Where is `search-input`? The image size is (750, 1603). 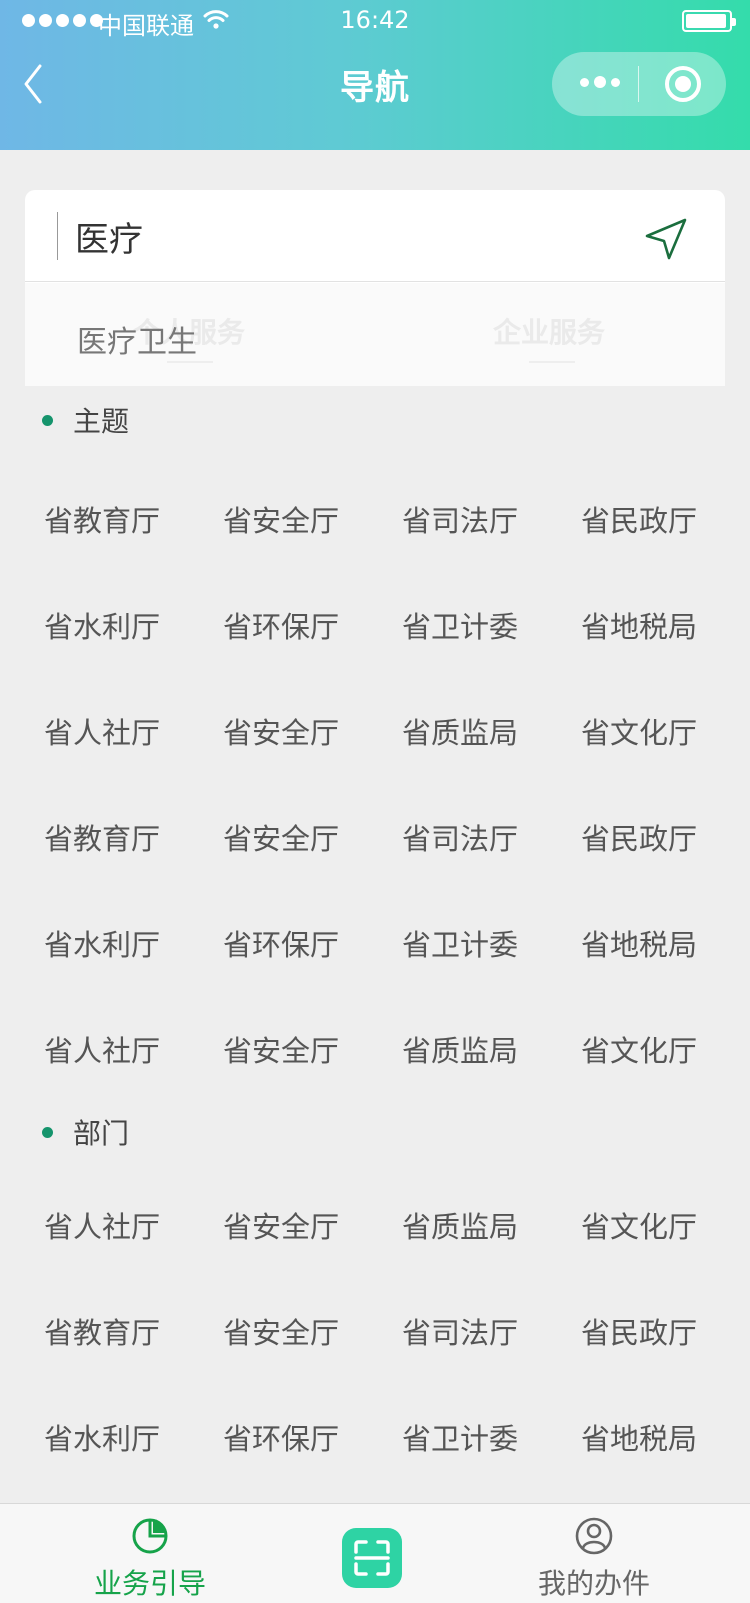 search-input is located at coordinates (355, 236).